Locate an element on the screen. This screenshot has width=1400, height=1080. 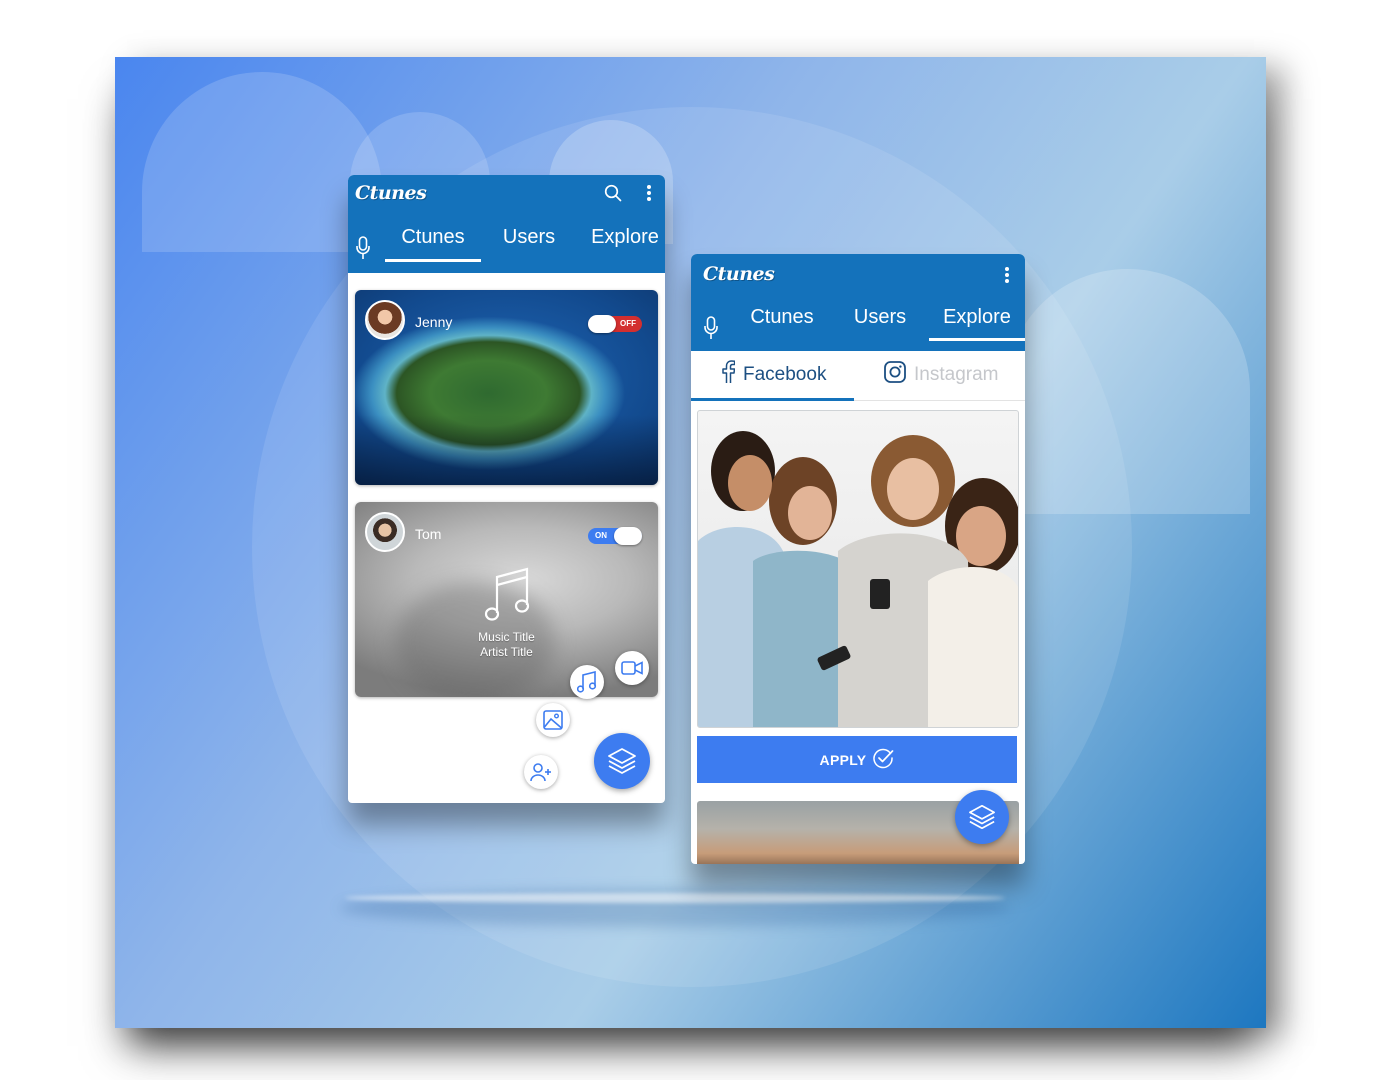
music-title: Music Title is located at coordinates (506, 637).